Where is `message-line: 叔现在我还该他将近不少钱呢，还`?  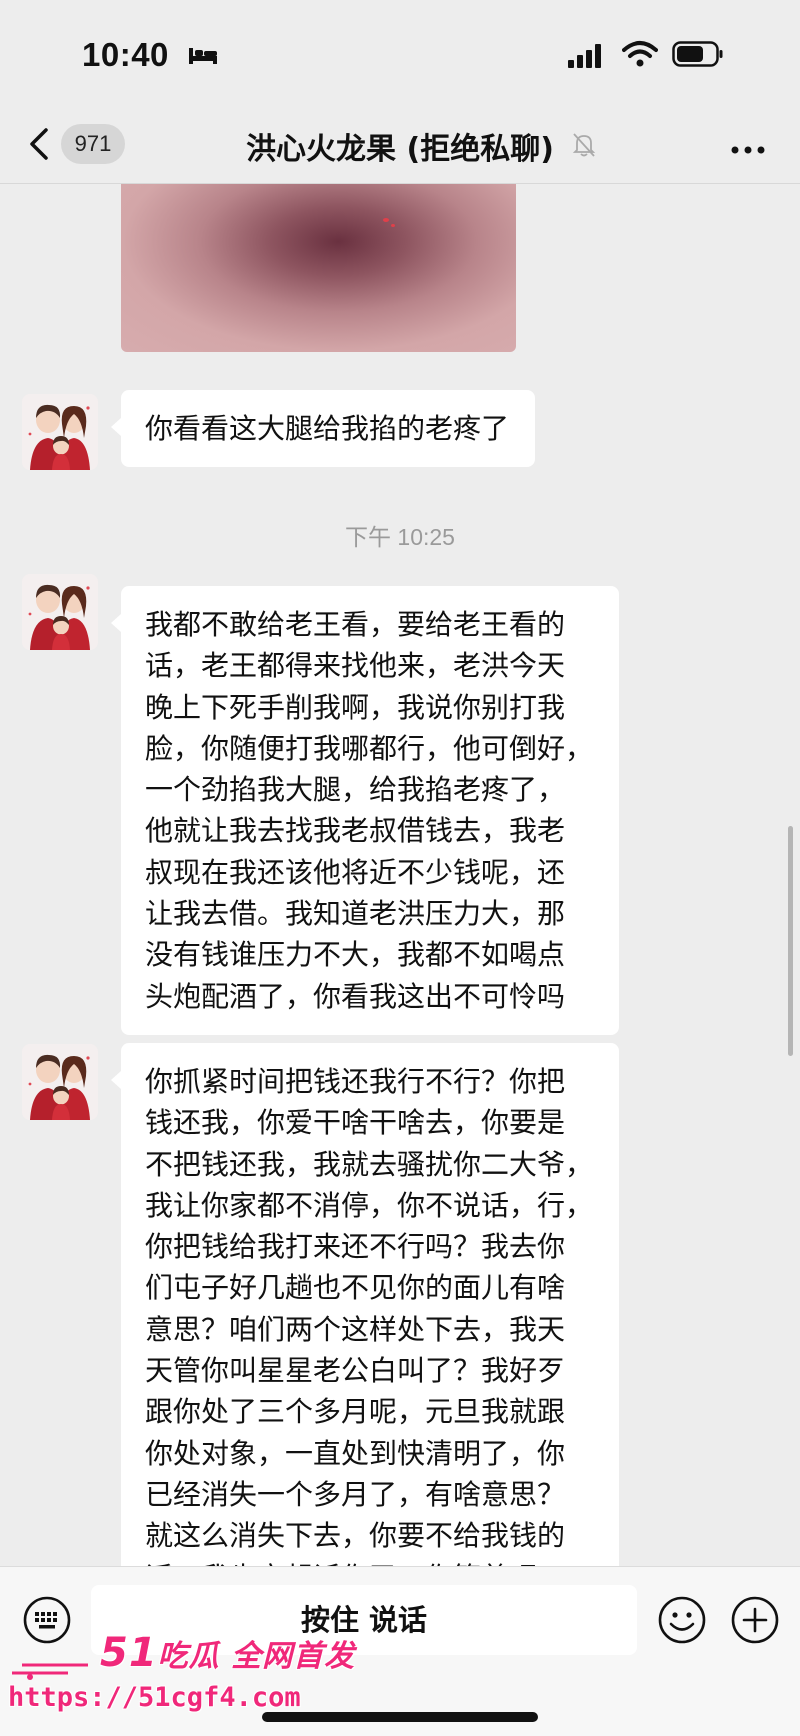 message-line: 叔现在我还该他将近不少钱呢，还 is located at coordinates (355, 872).